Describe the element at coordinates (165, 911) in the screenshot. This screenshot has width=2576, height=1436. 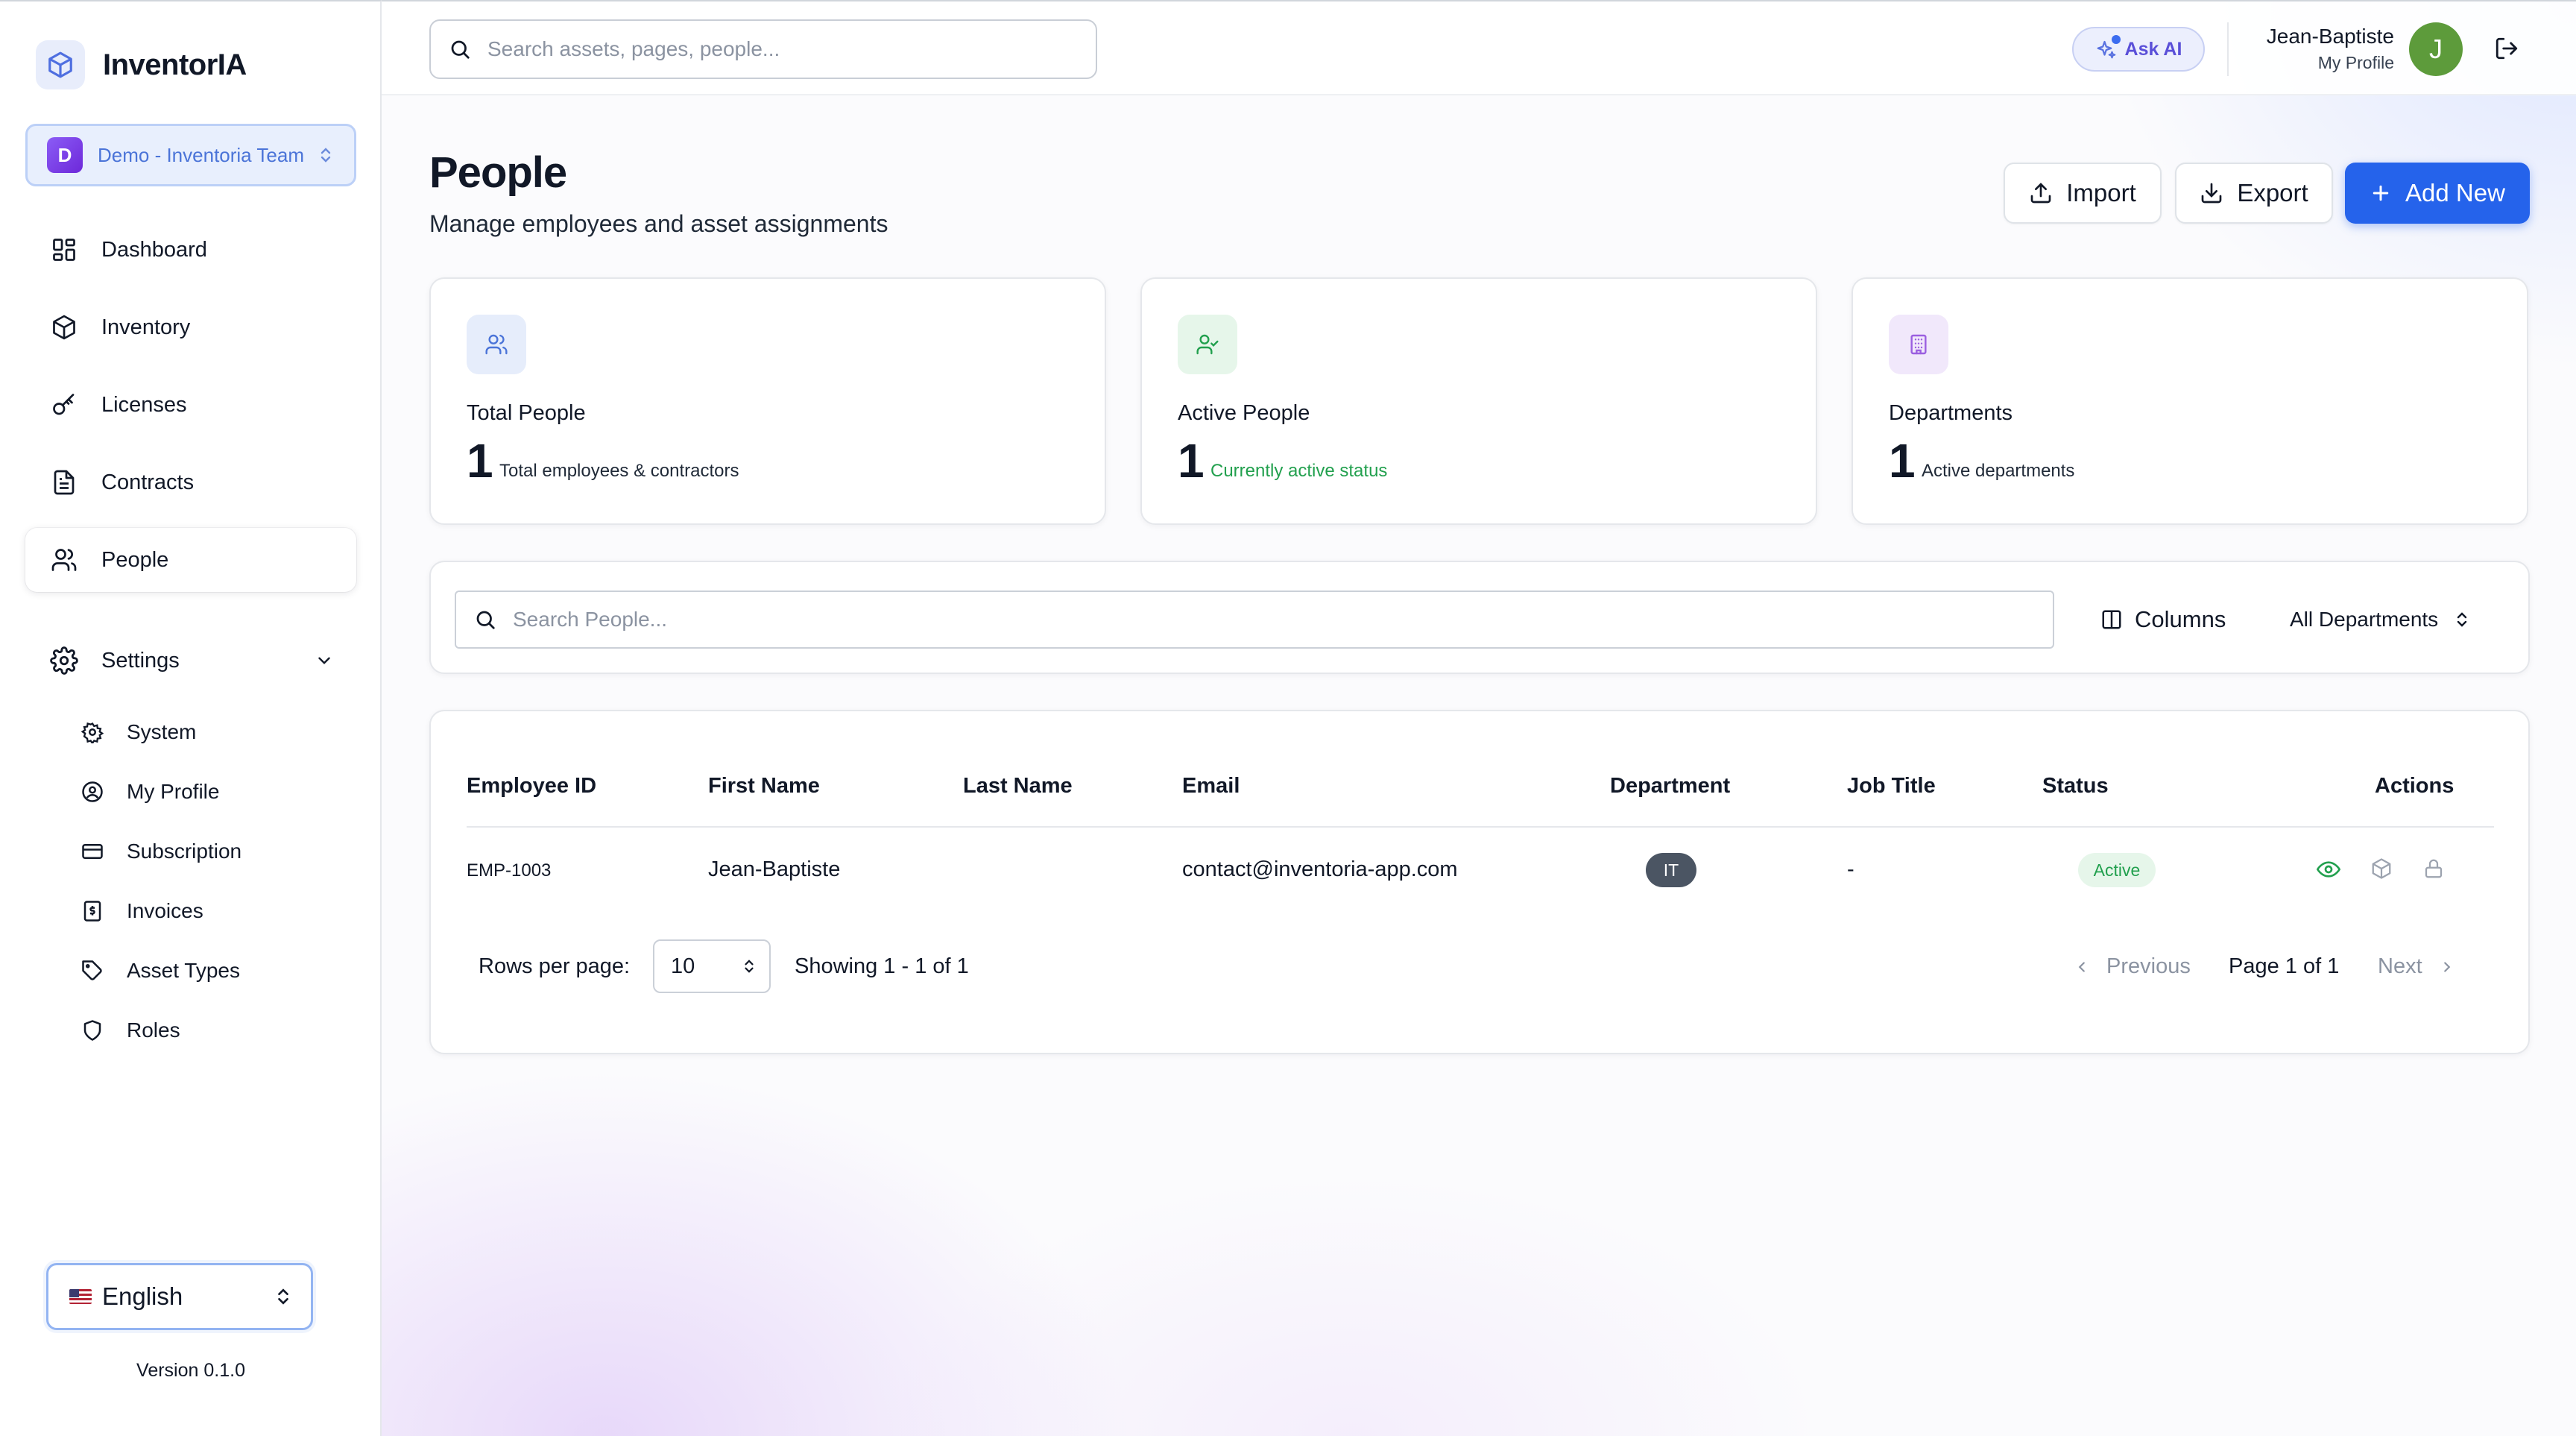
I see `sidebar-item-label: Invoices` at that location.